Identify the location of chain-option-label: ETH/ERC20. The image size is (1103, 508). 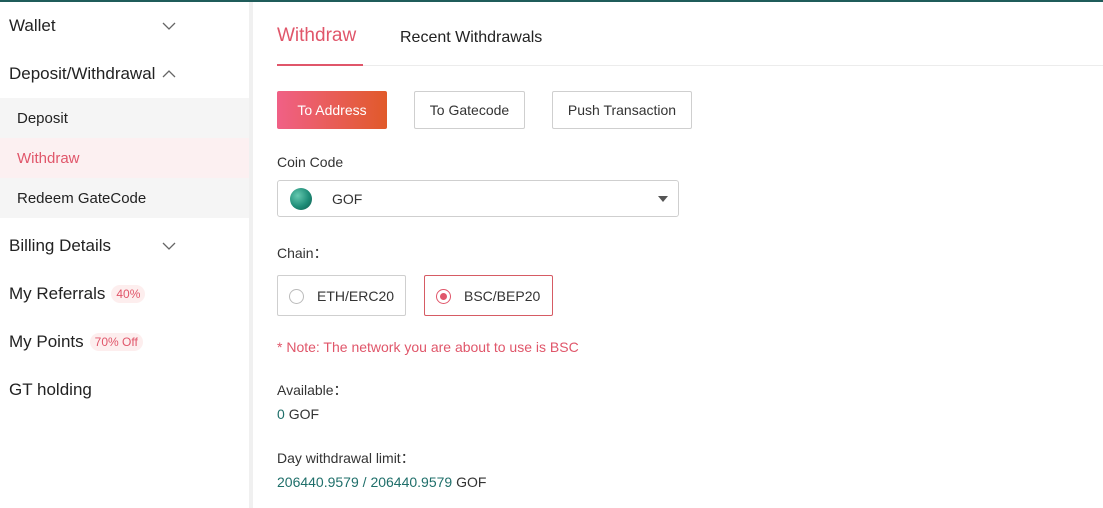
(356, 296).